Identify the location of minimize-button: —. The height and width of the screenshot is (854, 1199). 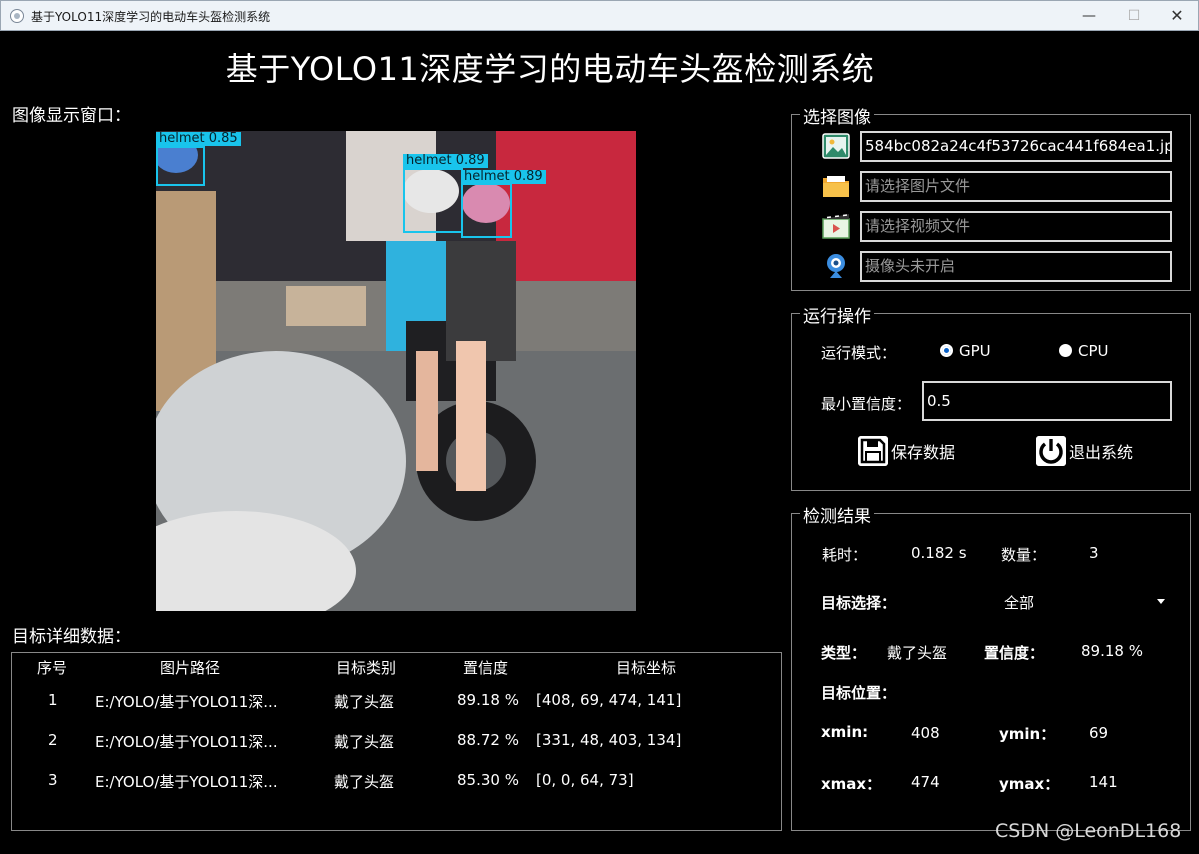
(1089, 16).